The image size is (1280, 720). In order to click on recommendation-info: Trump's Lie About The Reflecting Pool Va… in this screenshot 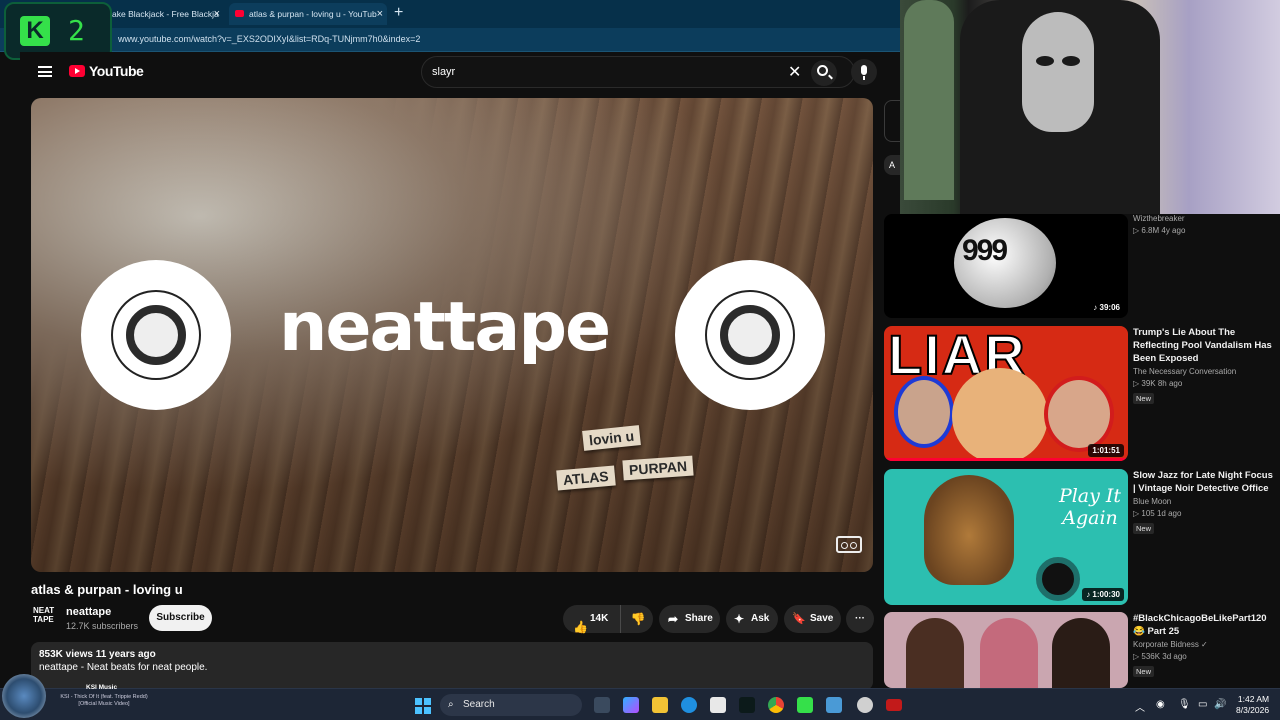, I will do `click(1204, 366)`.